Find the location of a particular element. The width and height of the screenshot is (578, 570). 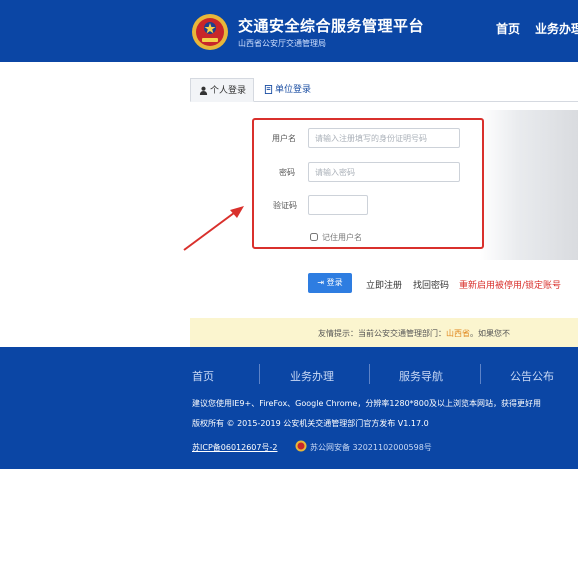

tab-unit-label: 单位登录 is located at coordinates (293, 90).